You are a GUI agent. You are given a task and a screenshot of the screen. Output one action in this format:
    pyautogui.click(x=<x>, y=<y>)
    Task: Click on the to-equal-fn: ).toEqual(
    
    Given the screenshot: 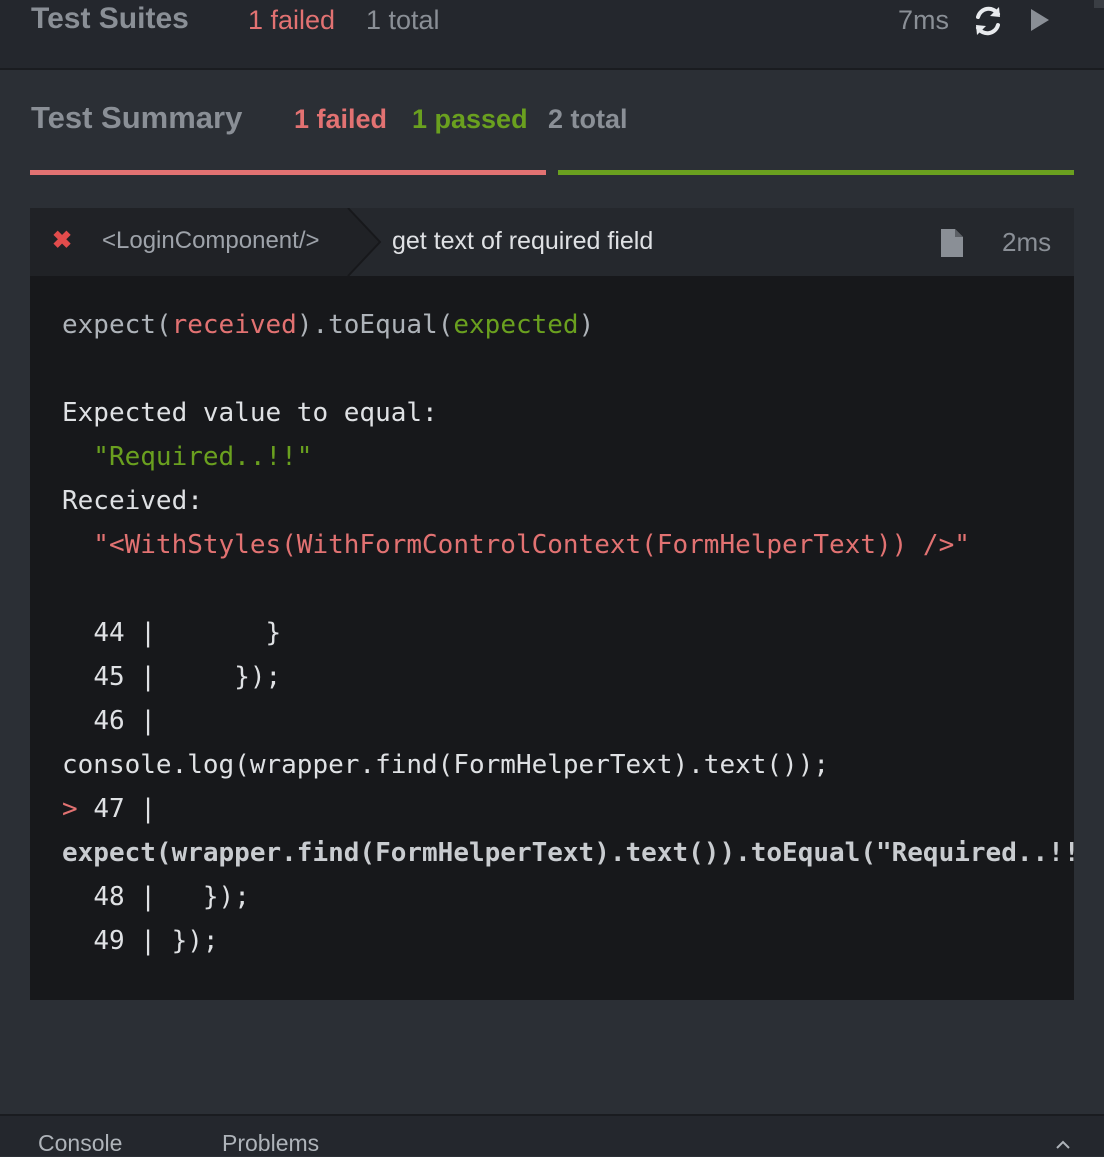 What is the action you would take?
    pyautogui.click(x=375, y=325)
    